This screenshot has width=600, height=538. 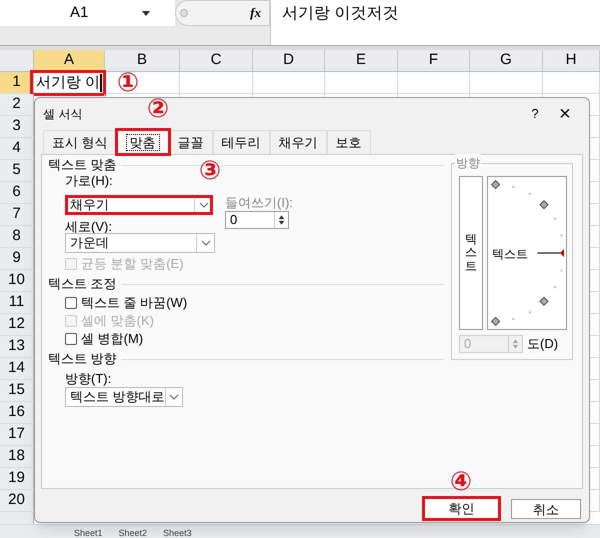 I want to click on orientation-dial-drawing, so click(x=526, y=253).